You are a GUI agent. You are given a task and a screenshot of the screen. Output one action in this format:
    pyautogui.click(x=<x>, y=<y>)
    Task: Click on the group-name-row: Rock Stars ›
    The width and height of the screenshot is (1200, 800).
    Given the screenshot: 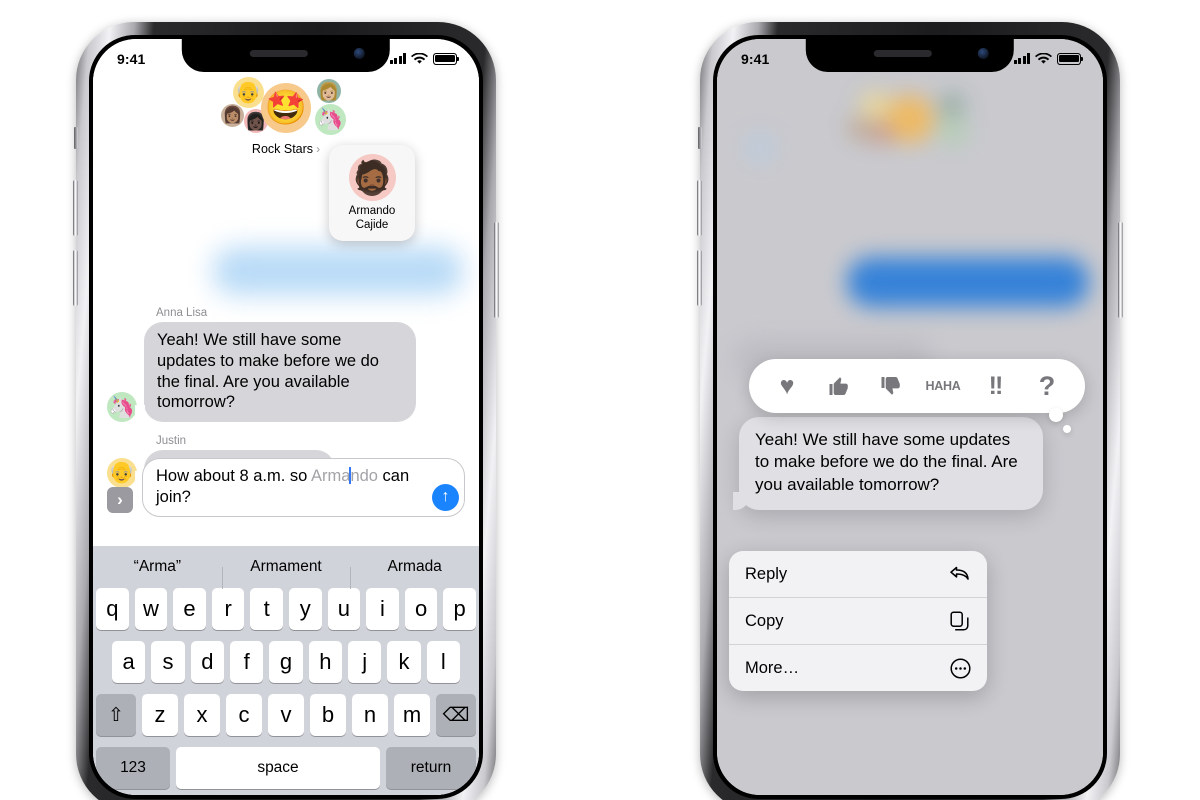 What is the action you would take?
    pyautogui.click(x=286, y=149)
    